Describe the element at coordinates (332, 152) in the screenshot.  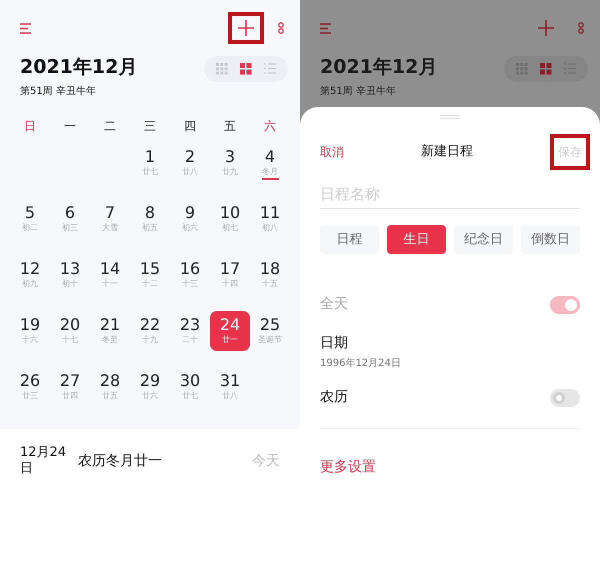
I see `cancel-button: 取消` at that location.